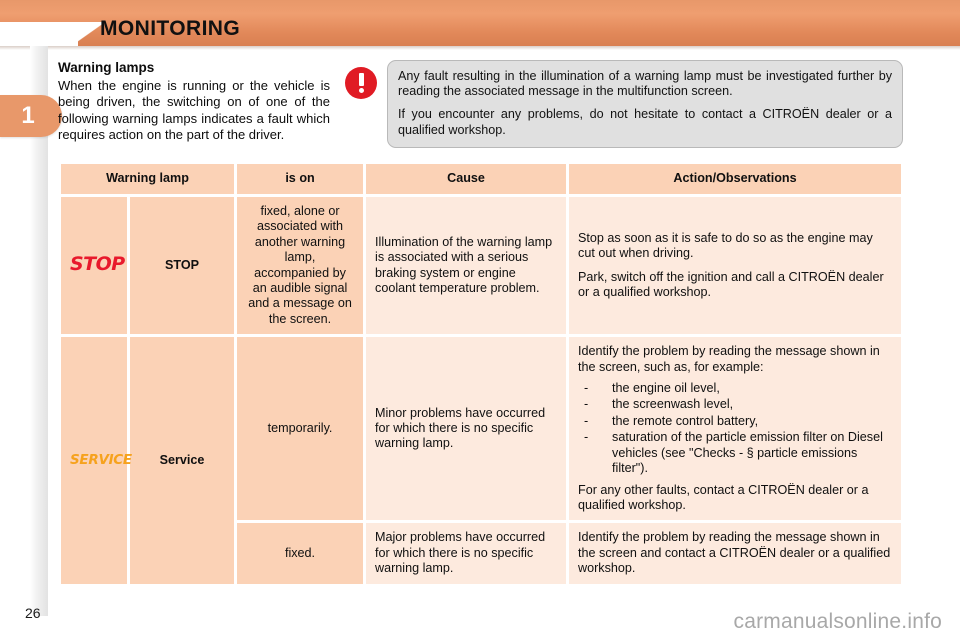 Image resolution: width=960 pixels, height=640 pixels. I want to click on column-header-action: Action/Observations, so click(735, 179).